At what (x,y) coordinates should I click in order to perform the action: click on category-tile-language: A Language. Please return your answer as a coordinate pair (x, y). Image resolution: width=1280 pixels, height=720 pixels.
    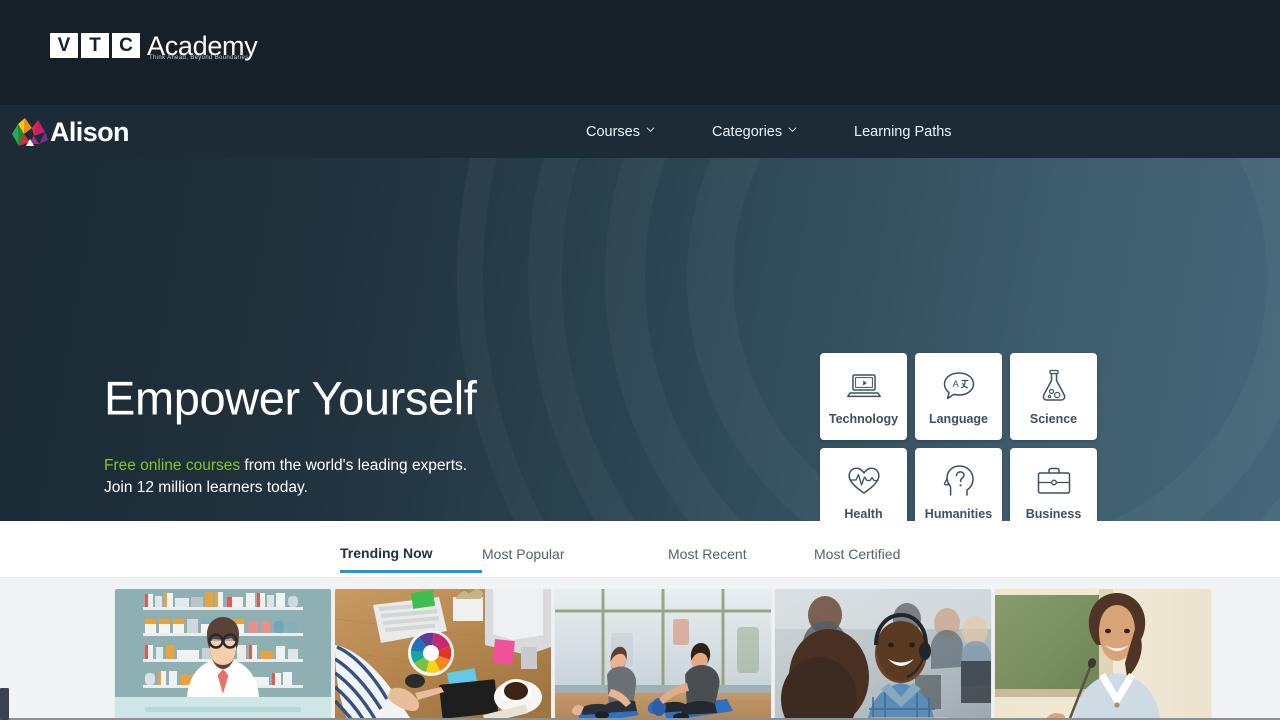
    Looking at the image, I should click on (958, 396).